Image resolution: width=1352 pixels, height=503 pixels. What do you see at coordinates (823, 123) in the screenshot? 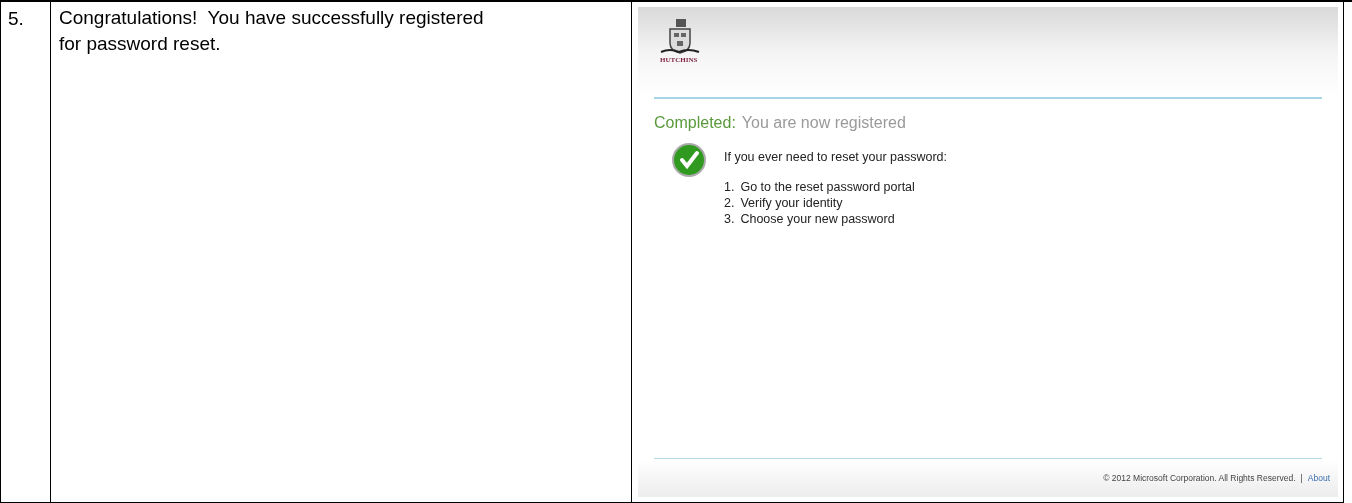
I see `status-text: You are now registered` at bounding box center [823, 123].